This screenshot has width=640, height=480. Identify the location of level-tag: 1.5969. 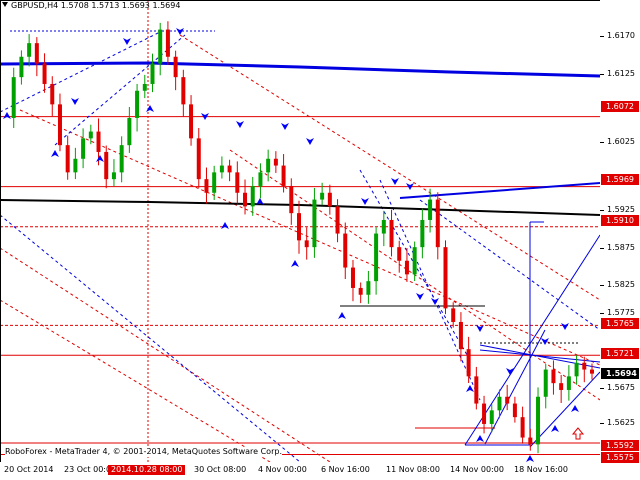
(620, 179).